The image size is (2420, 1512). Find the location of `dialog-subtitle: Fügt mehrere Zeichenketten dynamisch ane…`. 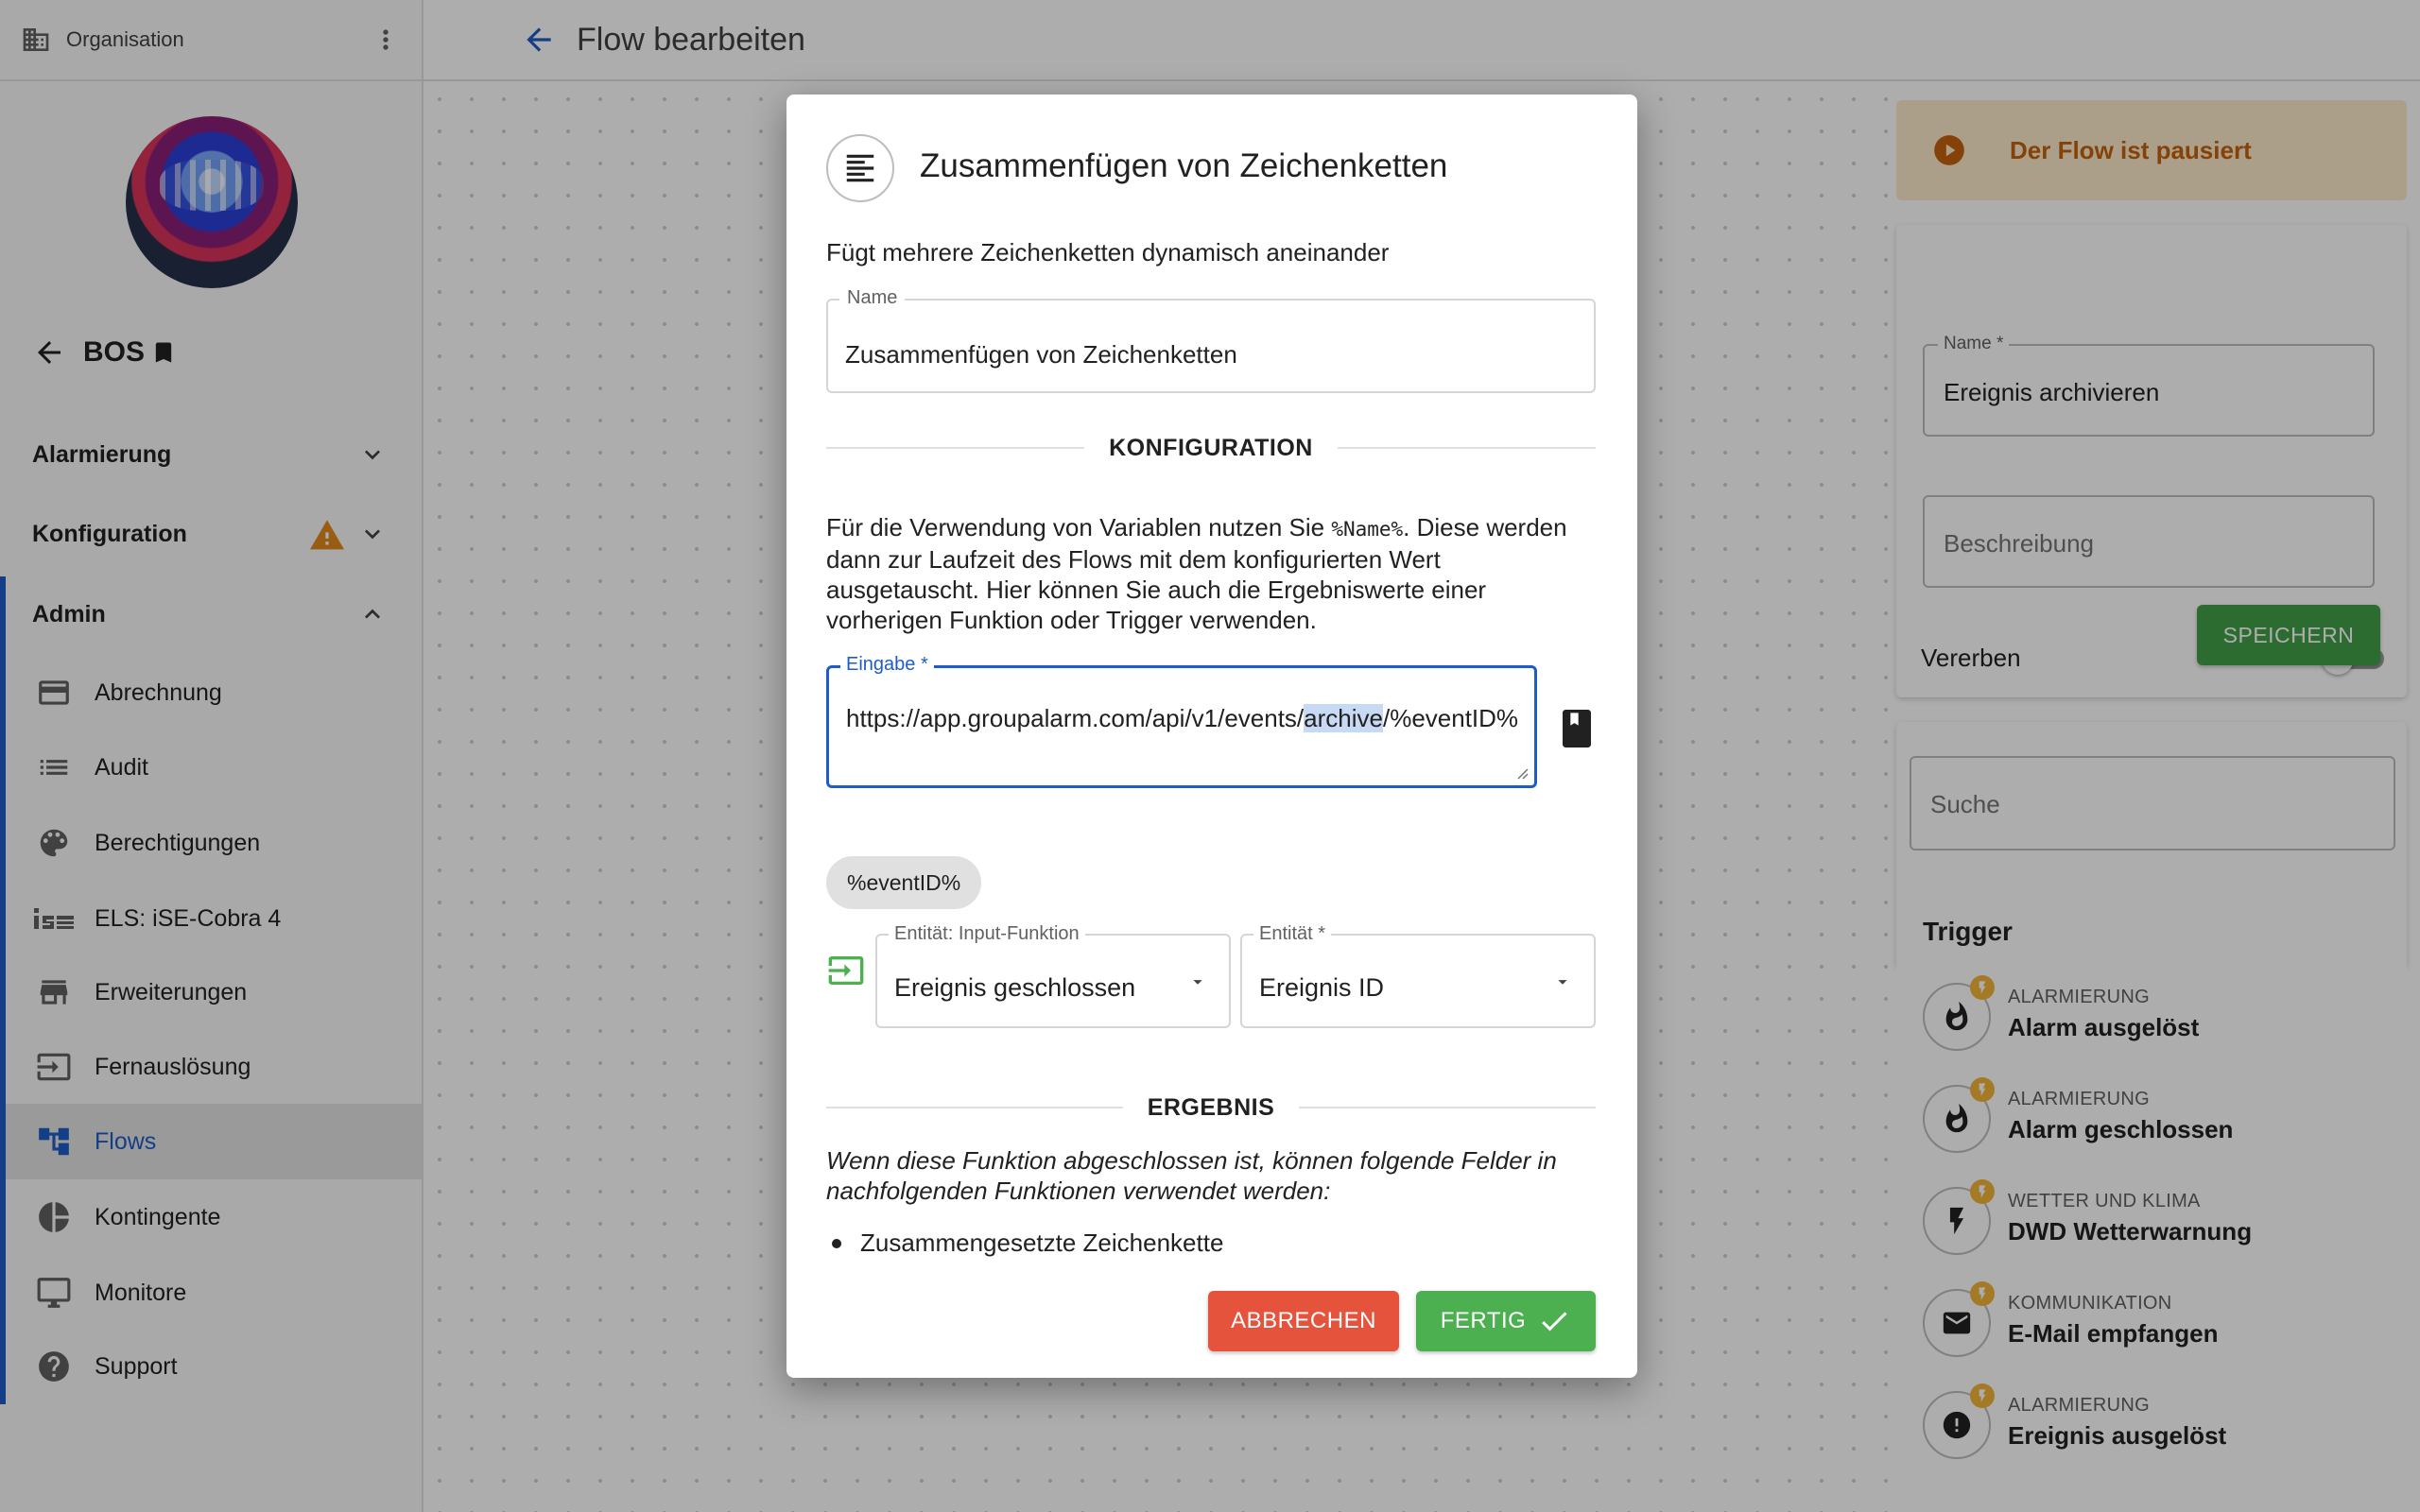

dialog-subtitle: Fügt mehrere Zeichenketten dynamisch ane… is located at coordinates (1108, 252).